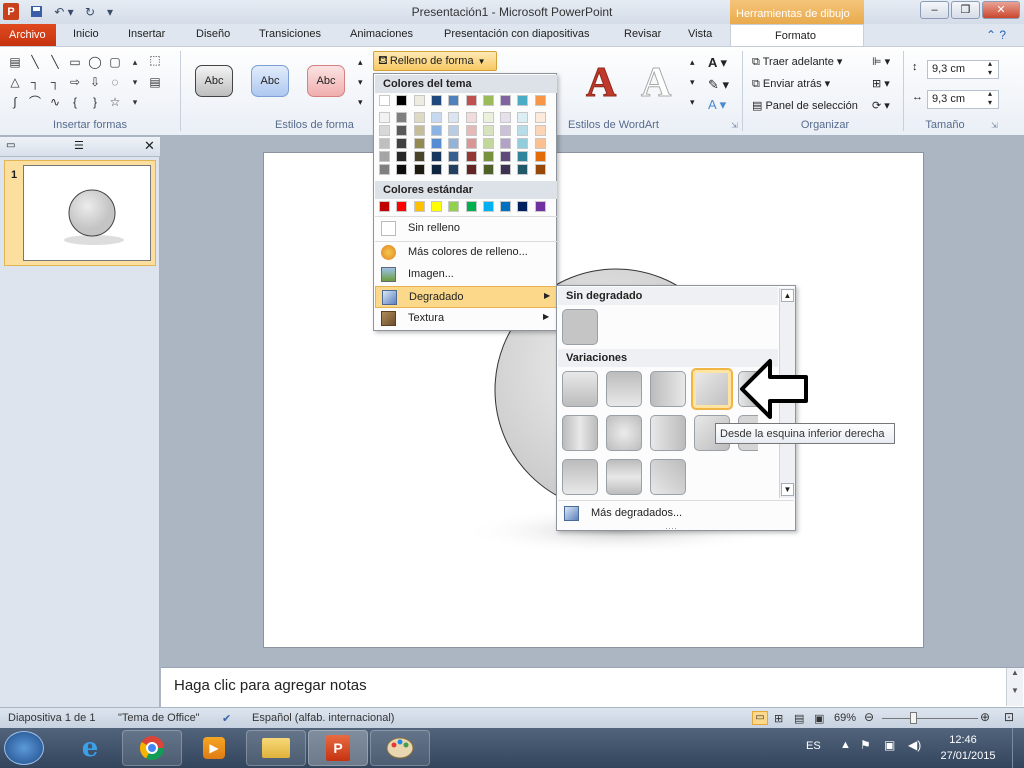 The width and height of the screenshot is (1024, 768). What do you see at coordinates (79, 145) in the screenshot?
I see `outline-tab-icon: ☰` at bounding box center [79, 145].